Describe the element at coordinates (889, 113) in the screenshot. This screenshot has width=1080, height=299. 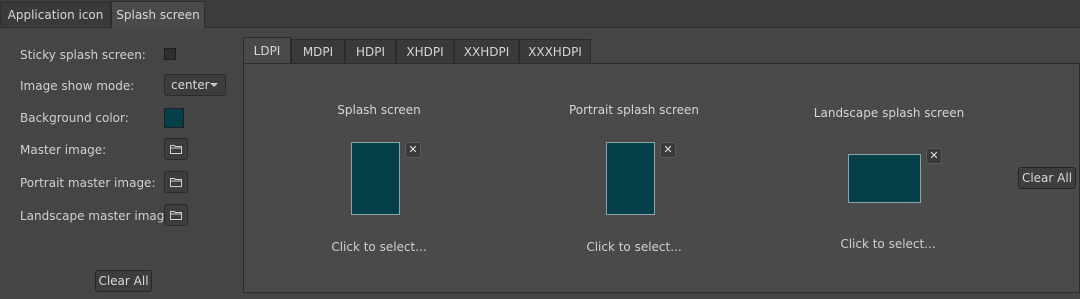
I see `landscape-splash-screen-title: Landscape splash screen` at that location.